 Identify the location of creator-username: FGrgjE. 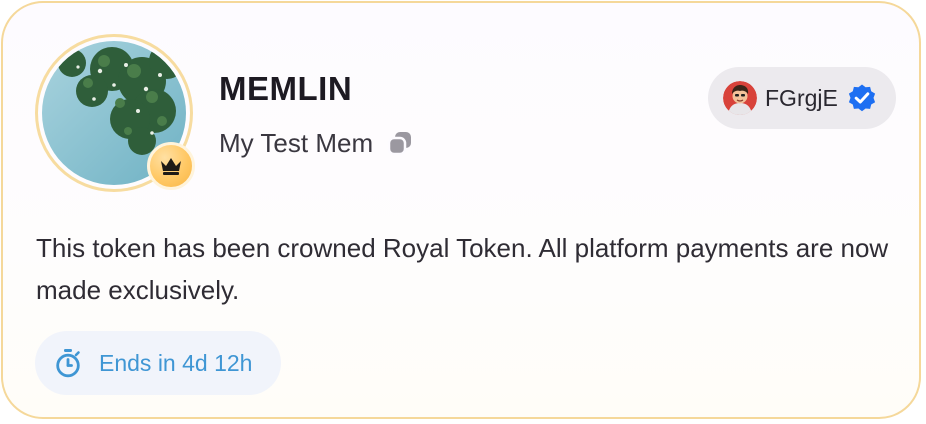
(801, 98).